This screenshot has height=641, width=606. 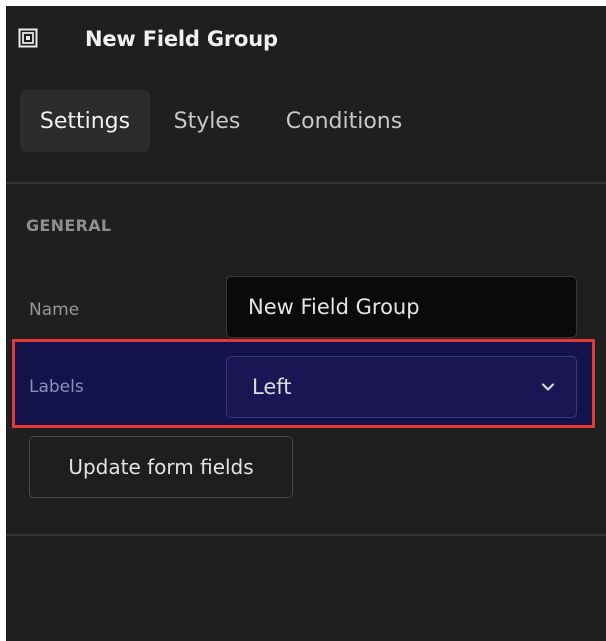 I want to click on name-label: Name, so click(x=54, y=310).